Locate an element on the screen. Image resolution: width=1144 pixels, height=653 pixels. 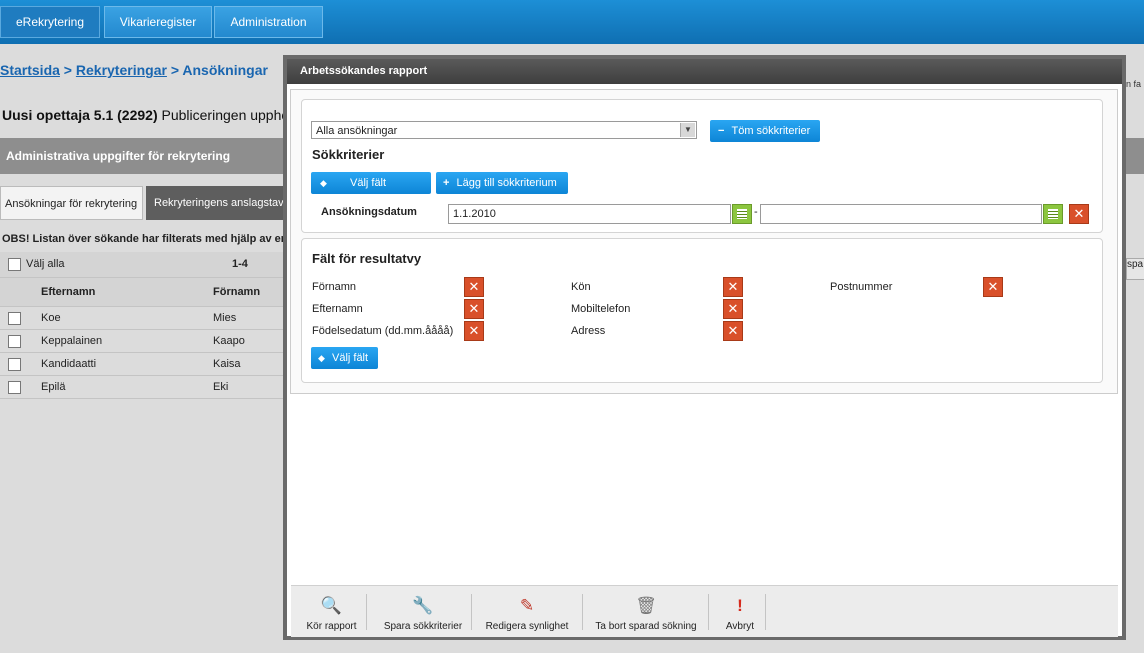
result-field-label: Adress is located at coordinates (588, 331).